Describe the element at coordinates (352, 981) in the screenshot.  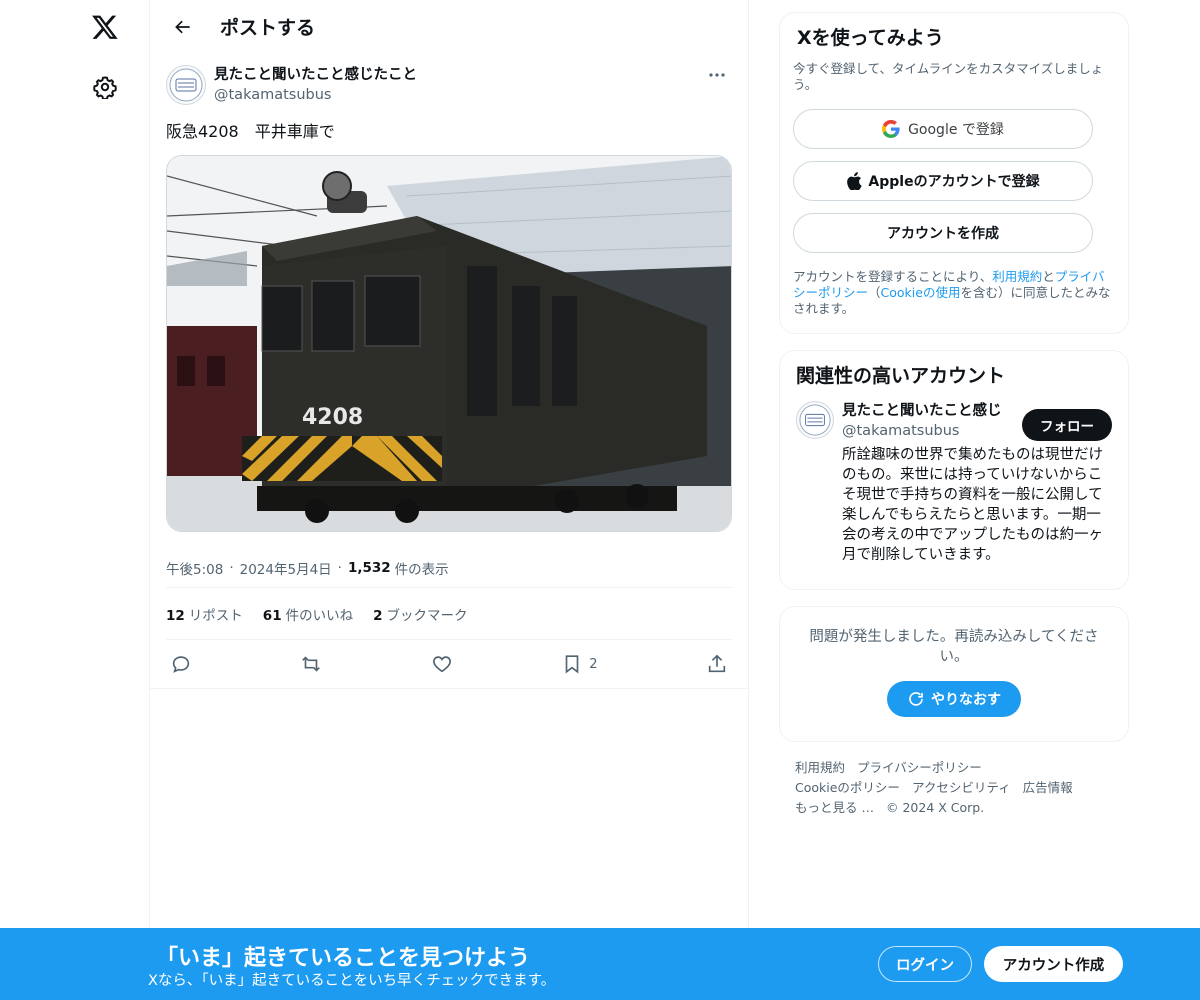
I see `banner-subtitle: Xなら、「いま」起きていることをいち早くチェックできます。` at that location.